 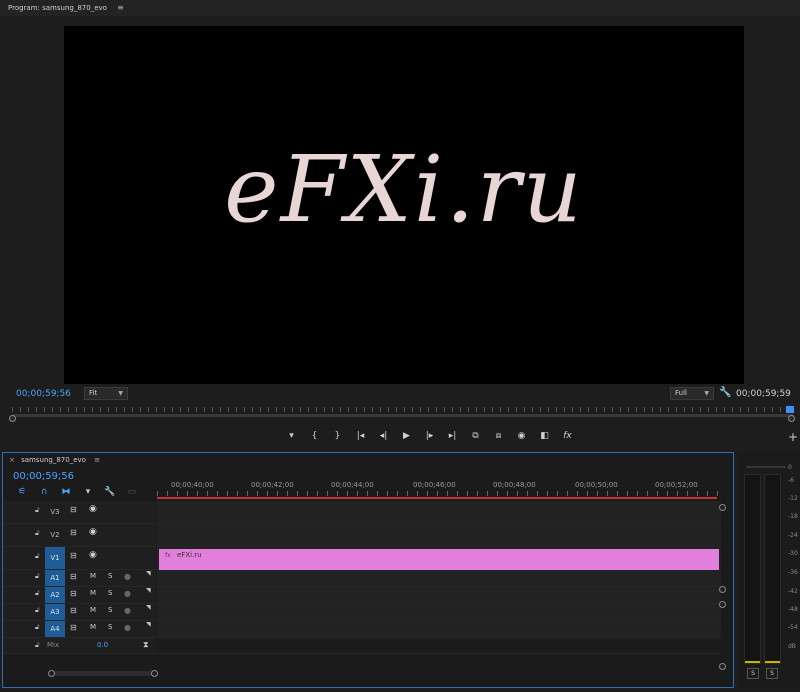 I want to click on track-lane-a3, so click(x=439, y=612).